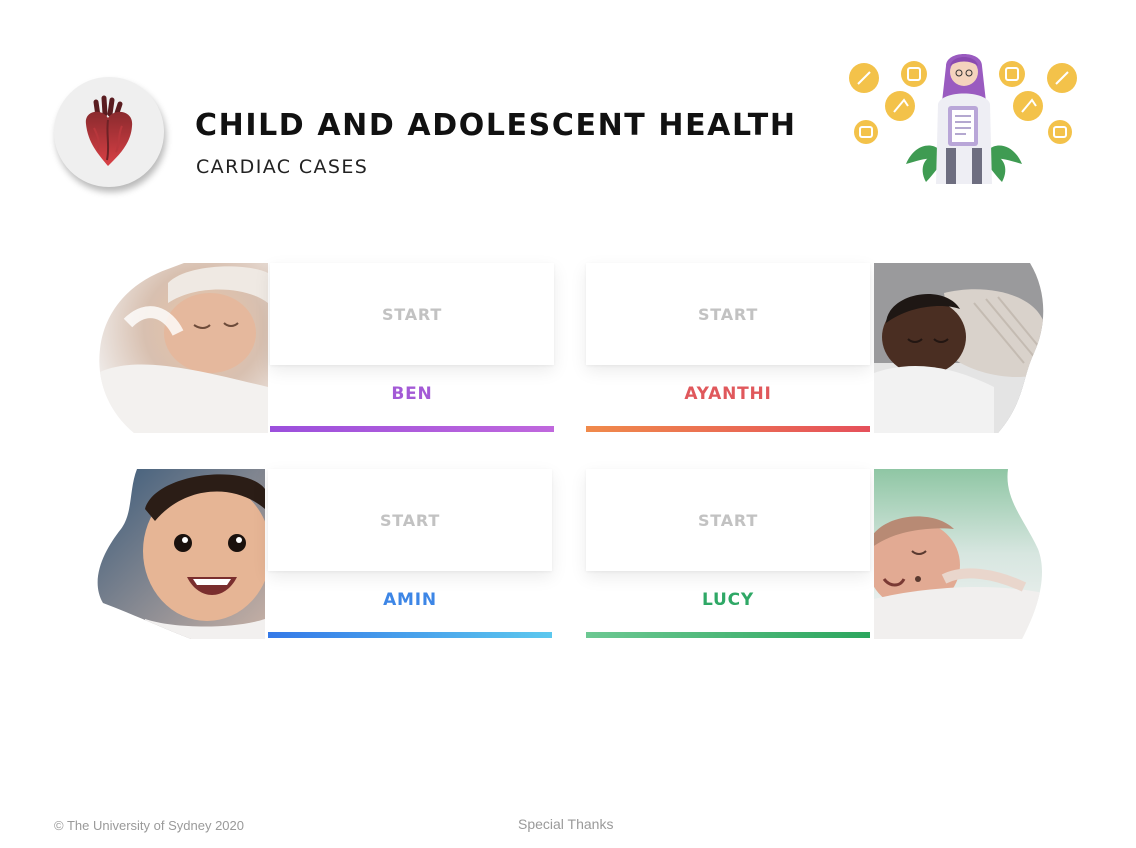 The image size is (1136, 848). Describe the element at coordinates (728, 600) in the screenshot. I see `case-lucy-name: LUCY` at that location.